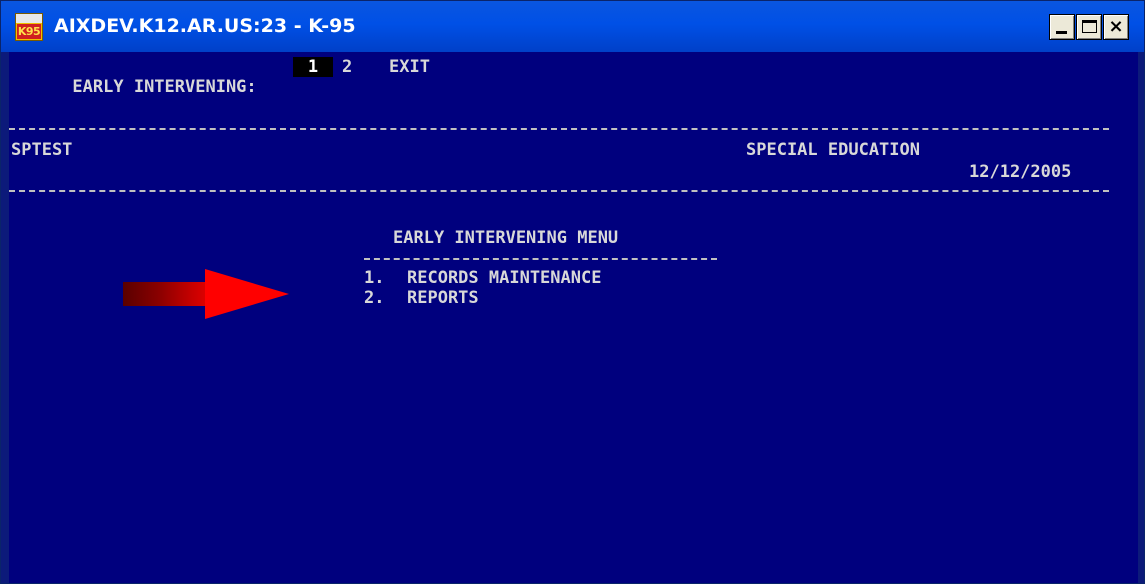 Image resolution: width=1145 pixels, height=584 pixels. What do you see at coordinates (205, 26) in the screenshot?
I see `window-title: AIXDEV.K12.AR.US:23 - K-95` at bounding box center [205, 26].